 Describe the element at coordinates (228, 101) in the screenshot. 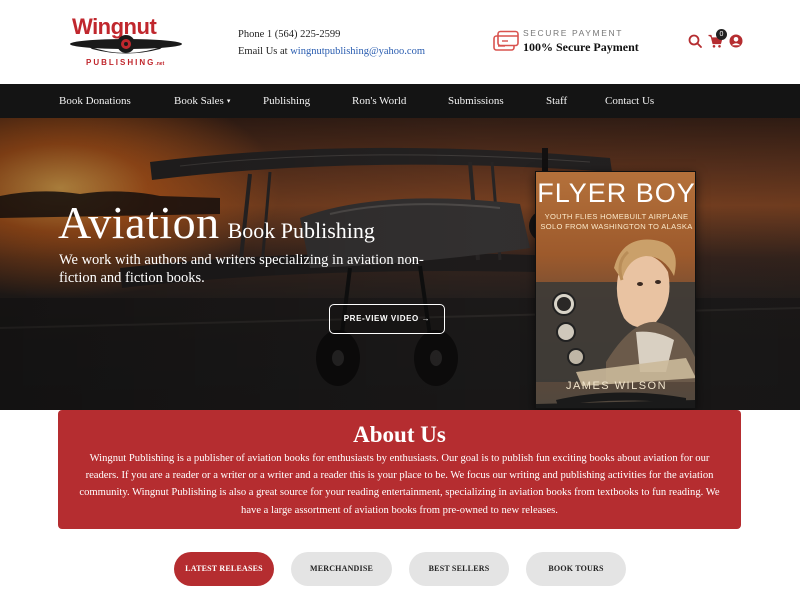

I see `chevron-down-icon: ▾` at that location.